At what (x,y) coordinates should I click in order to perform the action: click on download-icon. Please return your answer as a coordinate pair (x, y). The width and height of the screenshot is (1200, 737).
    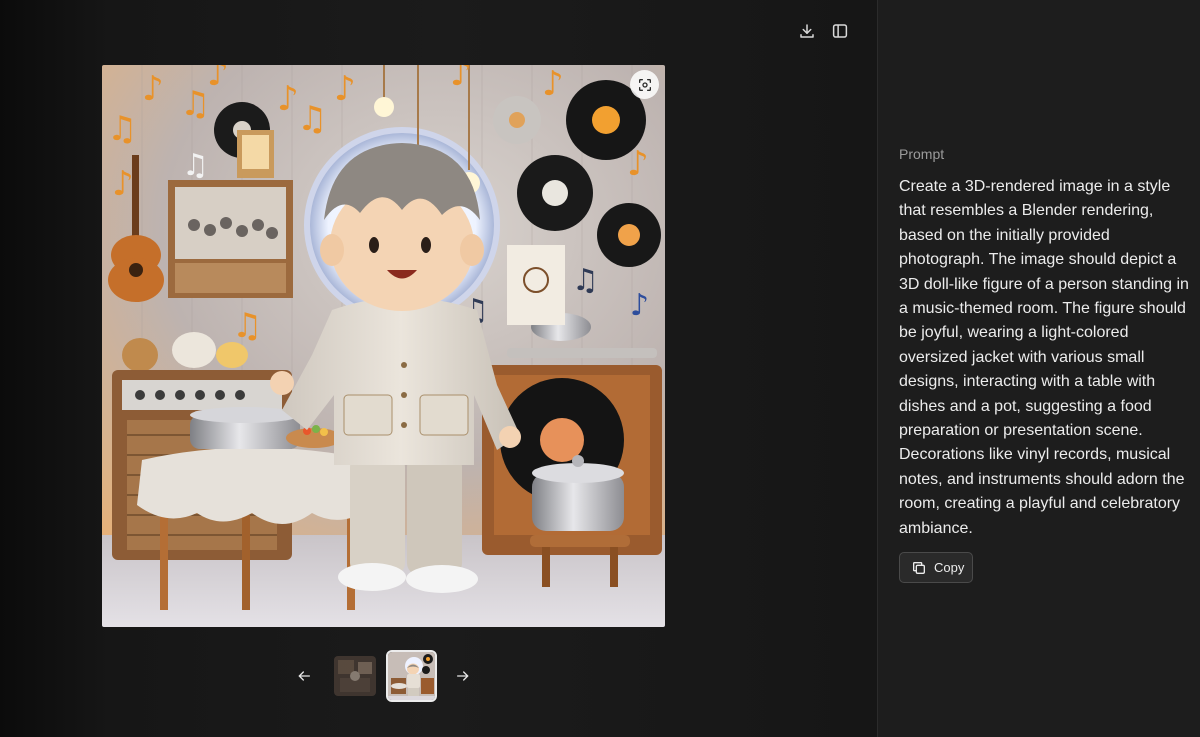
    Looking at the image, I should click on (807, 31).